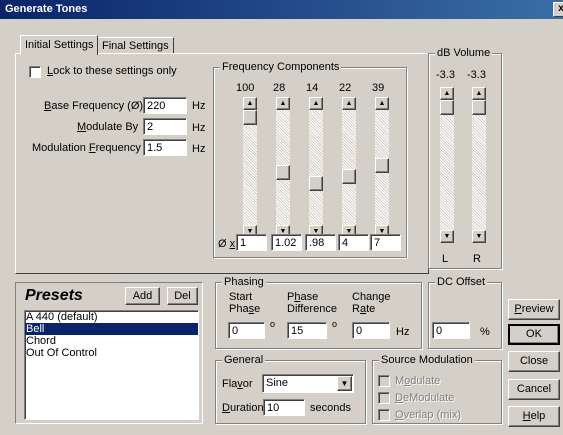  I want to click on cancel-button: Cancel, so click(534, 389).